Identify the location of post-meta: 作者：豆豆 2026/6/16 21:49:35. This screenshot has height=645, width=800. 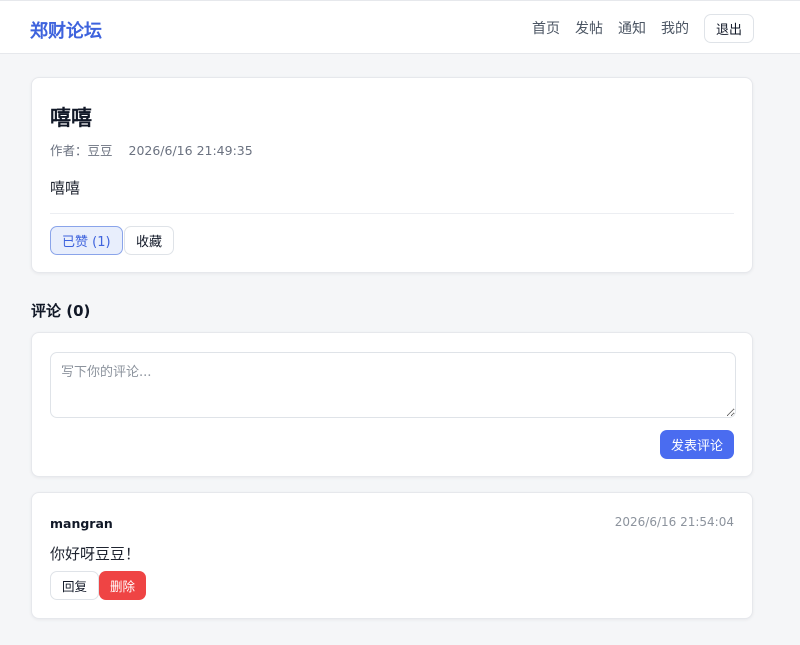
(151, 149).